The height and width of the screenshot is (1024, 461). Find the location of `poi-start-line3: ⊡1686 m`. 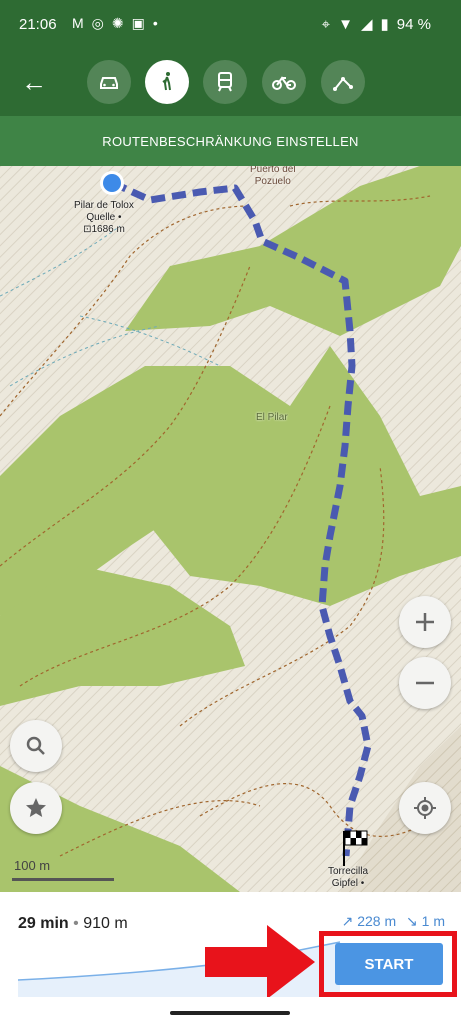

poi-start-line3: ⊡1686 m is located at coordinates (104, 229).